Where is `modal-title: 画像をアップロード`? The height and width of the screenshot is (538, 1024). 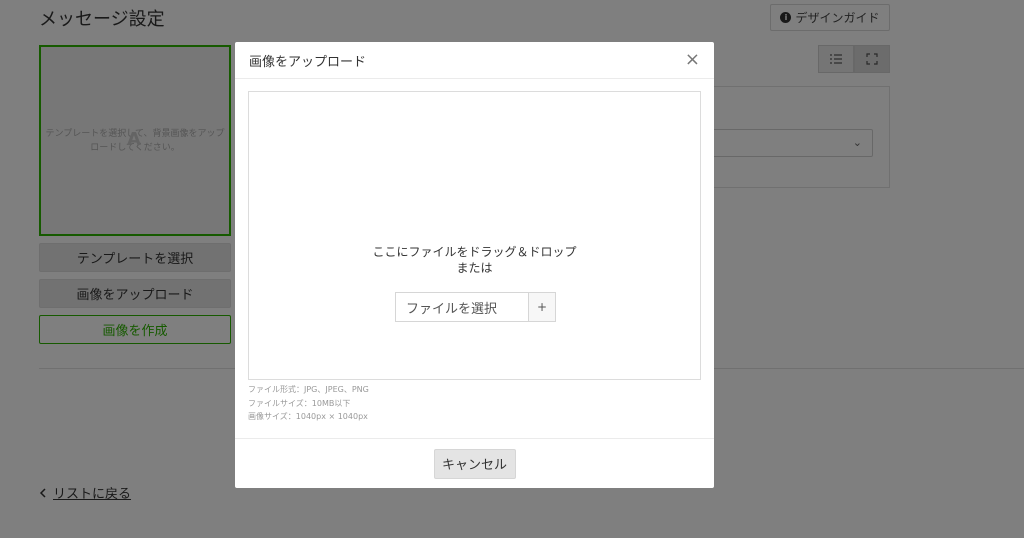 modal-title: 画像をアップロード is located at coordinates (308, 62).